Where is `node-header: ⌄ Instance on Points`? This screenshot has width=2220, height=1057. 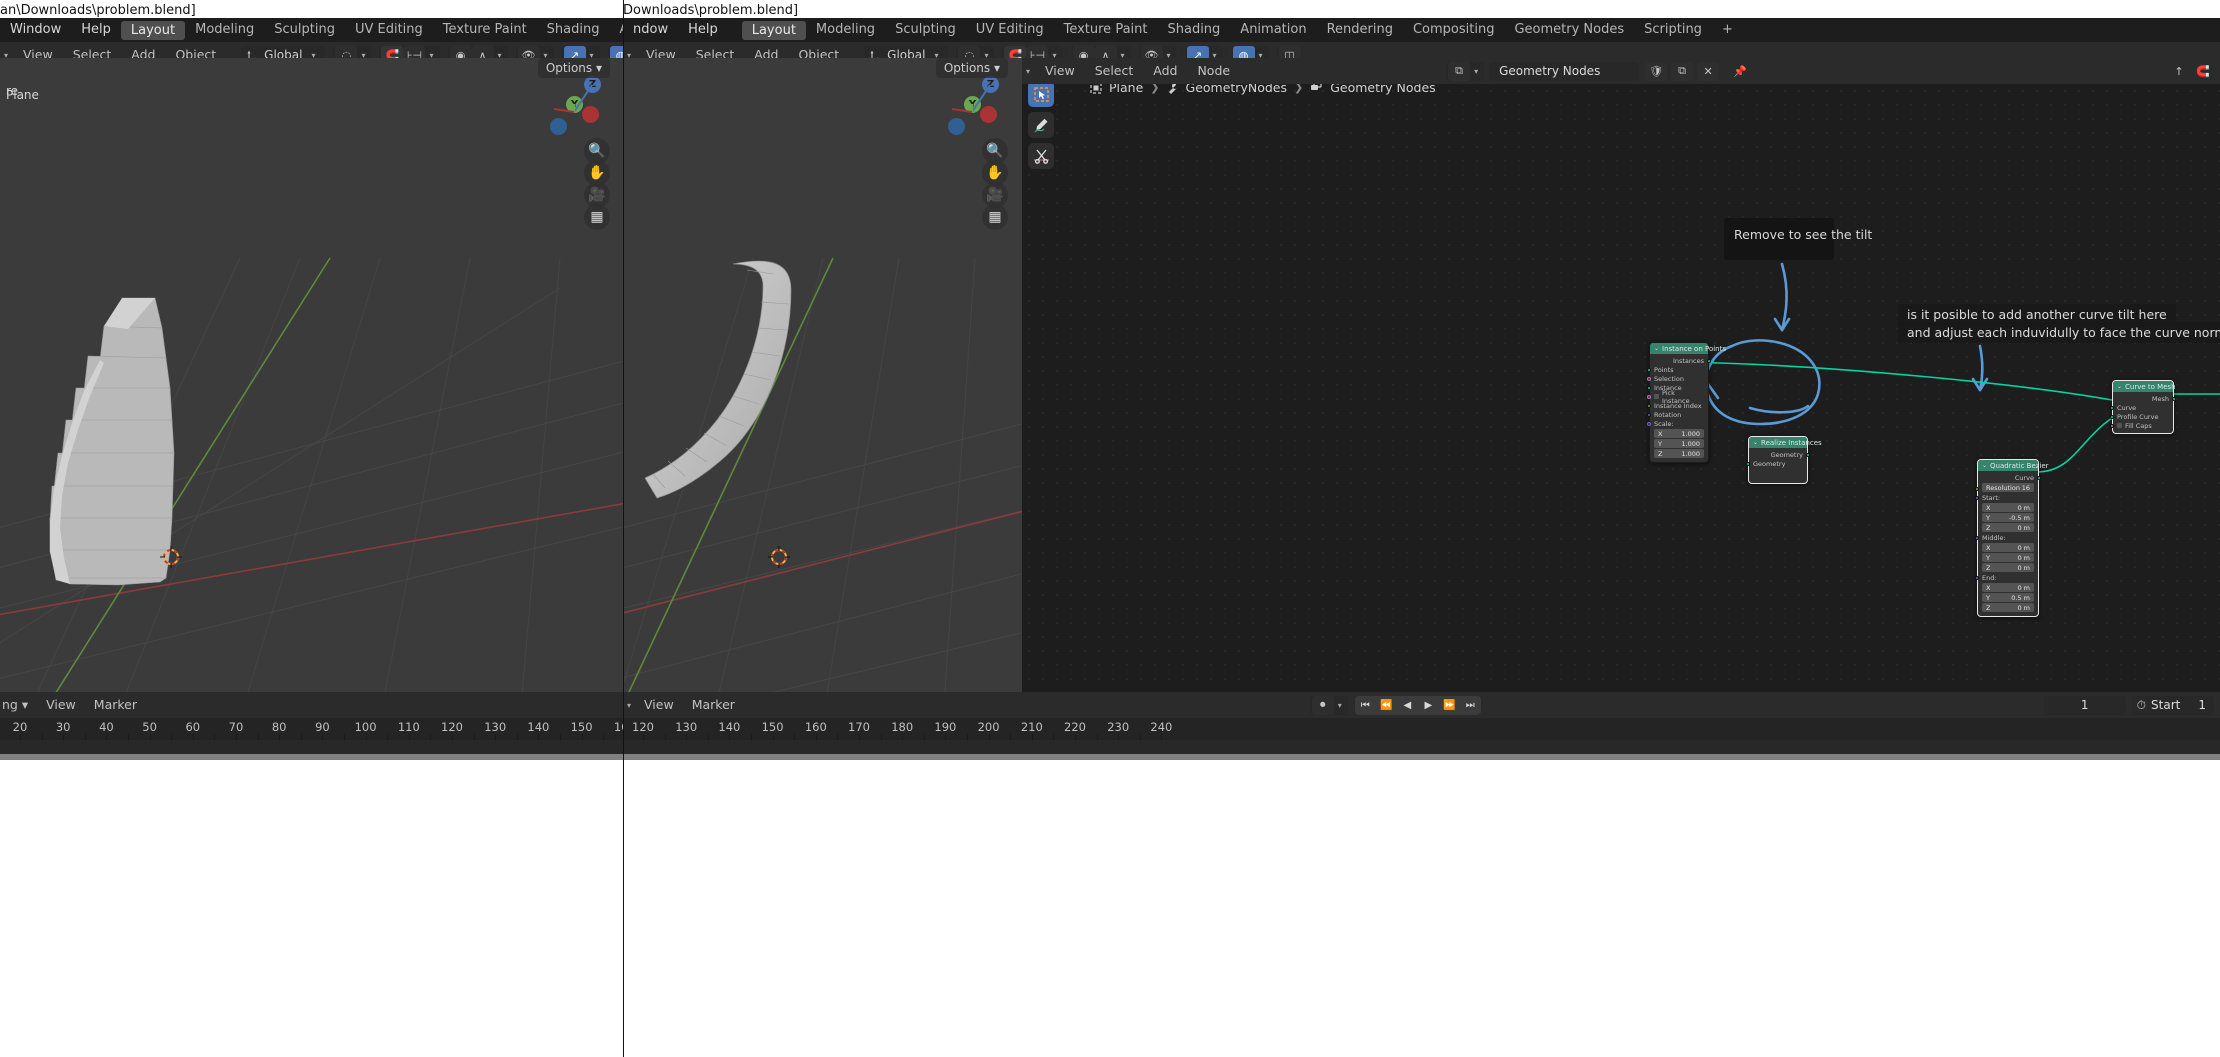
node-header: ⌄ Instance on Points is located at coordinates (1688, 348).